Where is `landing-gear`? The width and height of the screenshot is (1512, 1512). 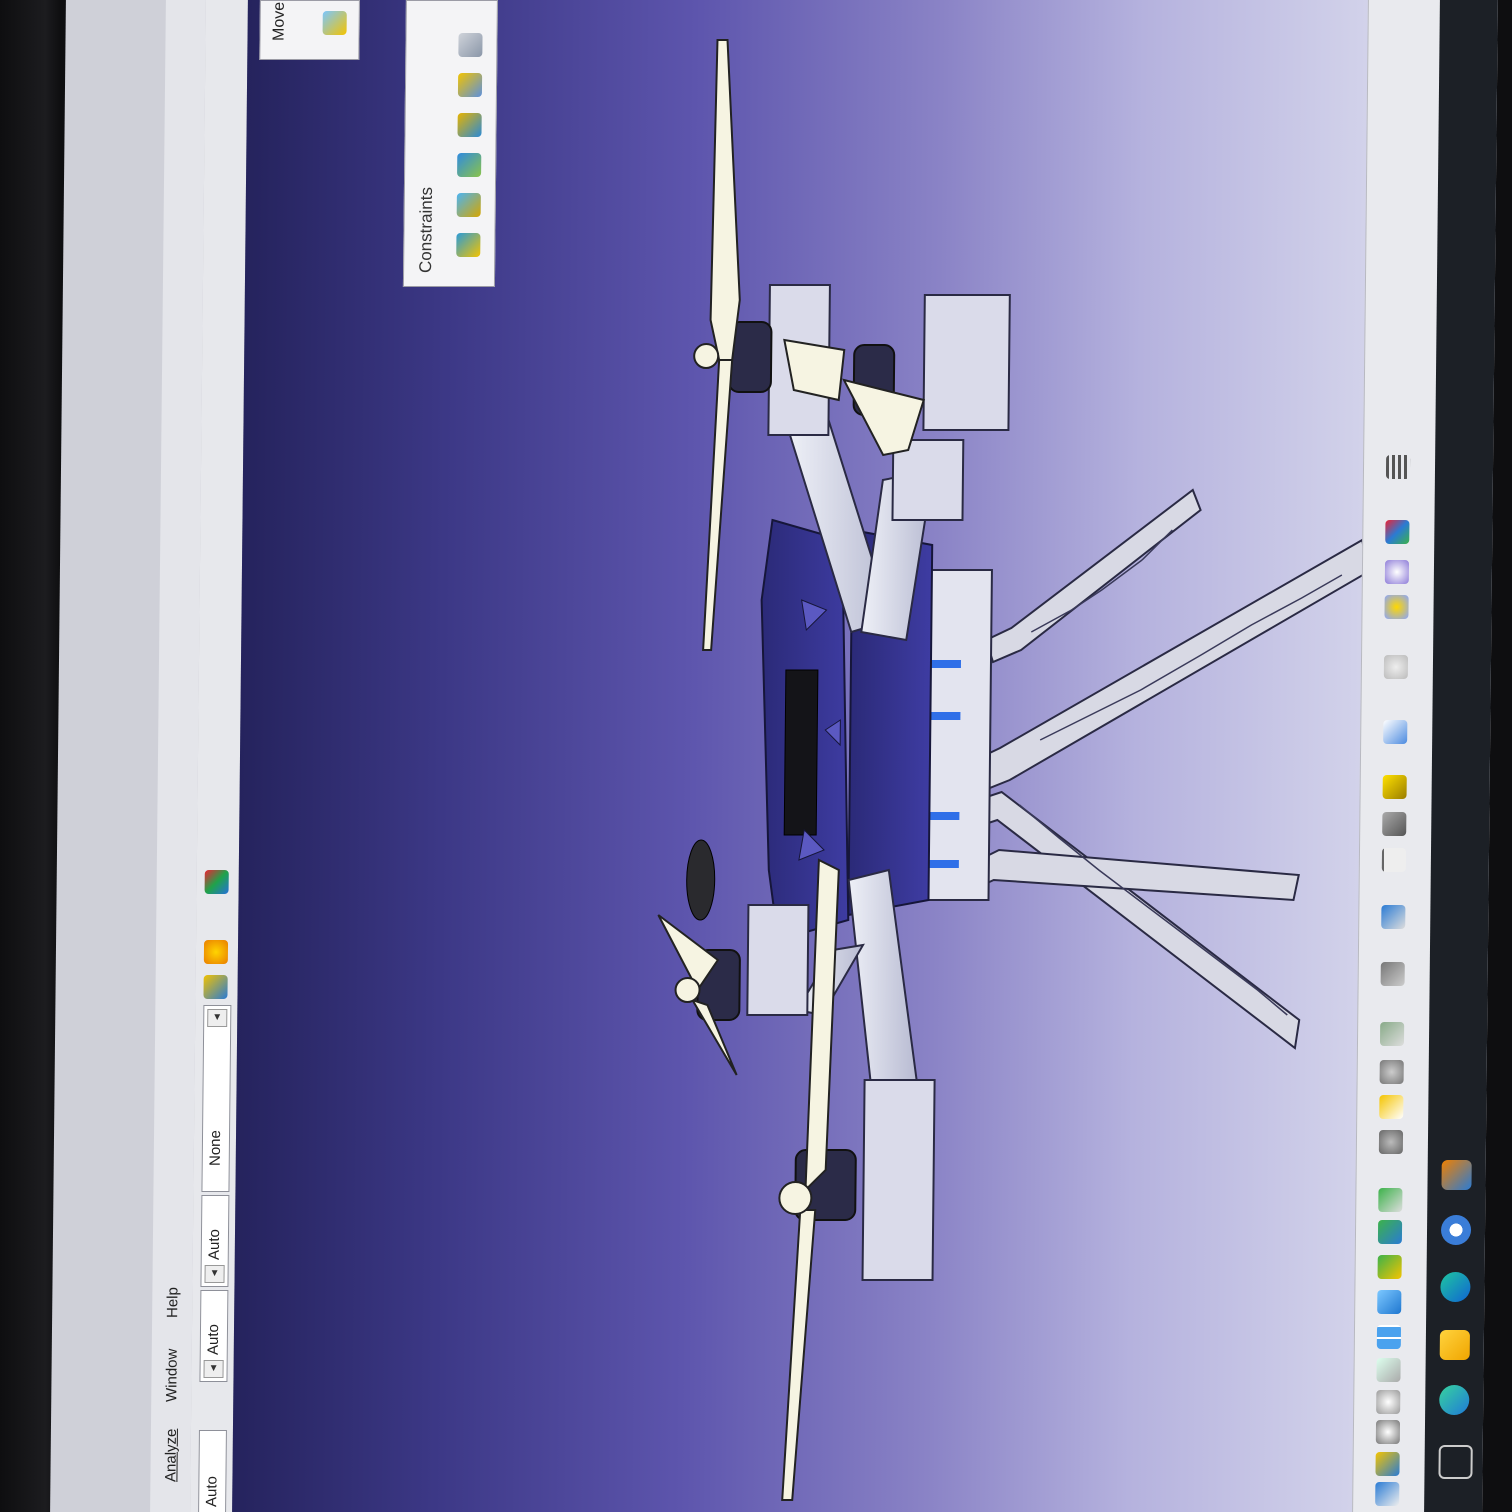
landing-gear is located at coordinates (1170, 769).